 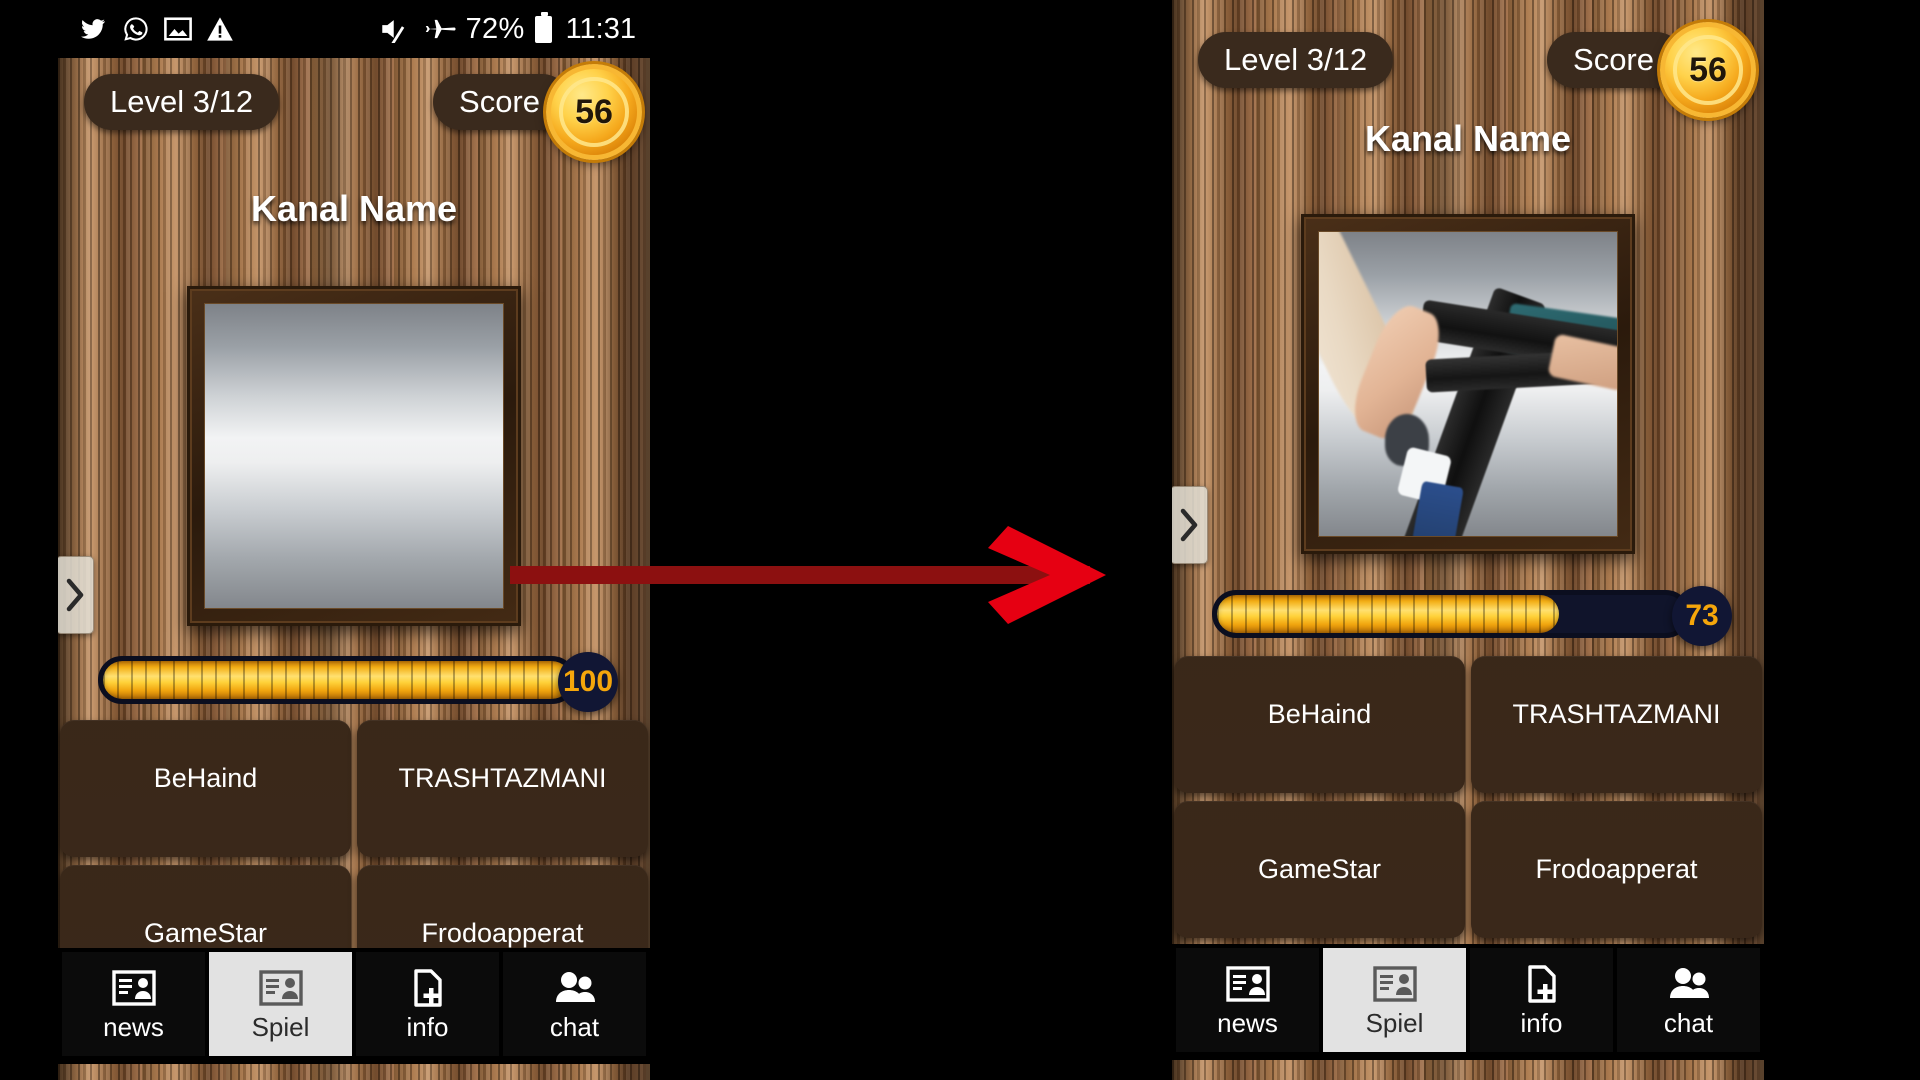 I want to click on puzzle-image-revealed, so click(x=1468, y=384).